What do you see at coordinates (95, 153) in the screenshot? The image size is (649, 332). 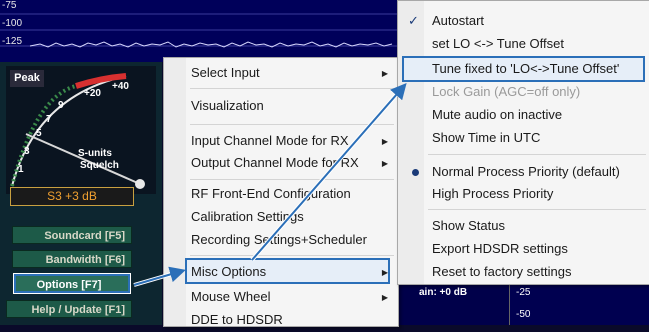 I see `s-units-label: S-units` at bounding box center [95, 153].